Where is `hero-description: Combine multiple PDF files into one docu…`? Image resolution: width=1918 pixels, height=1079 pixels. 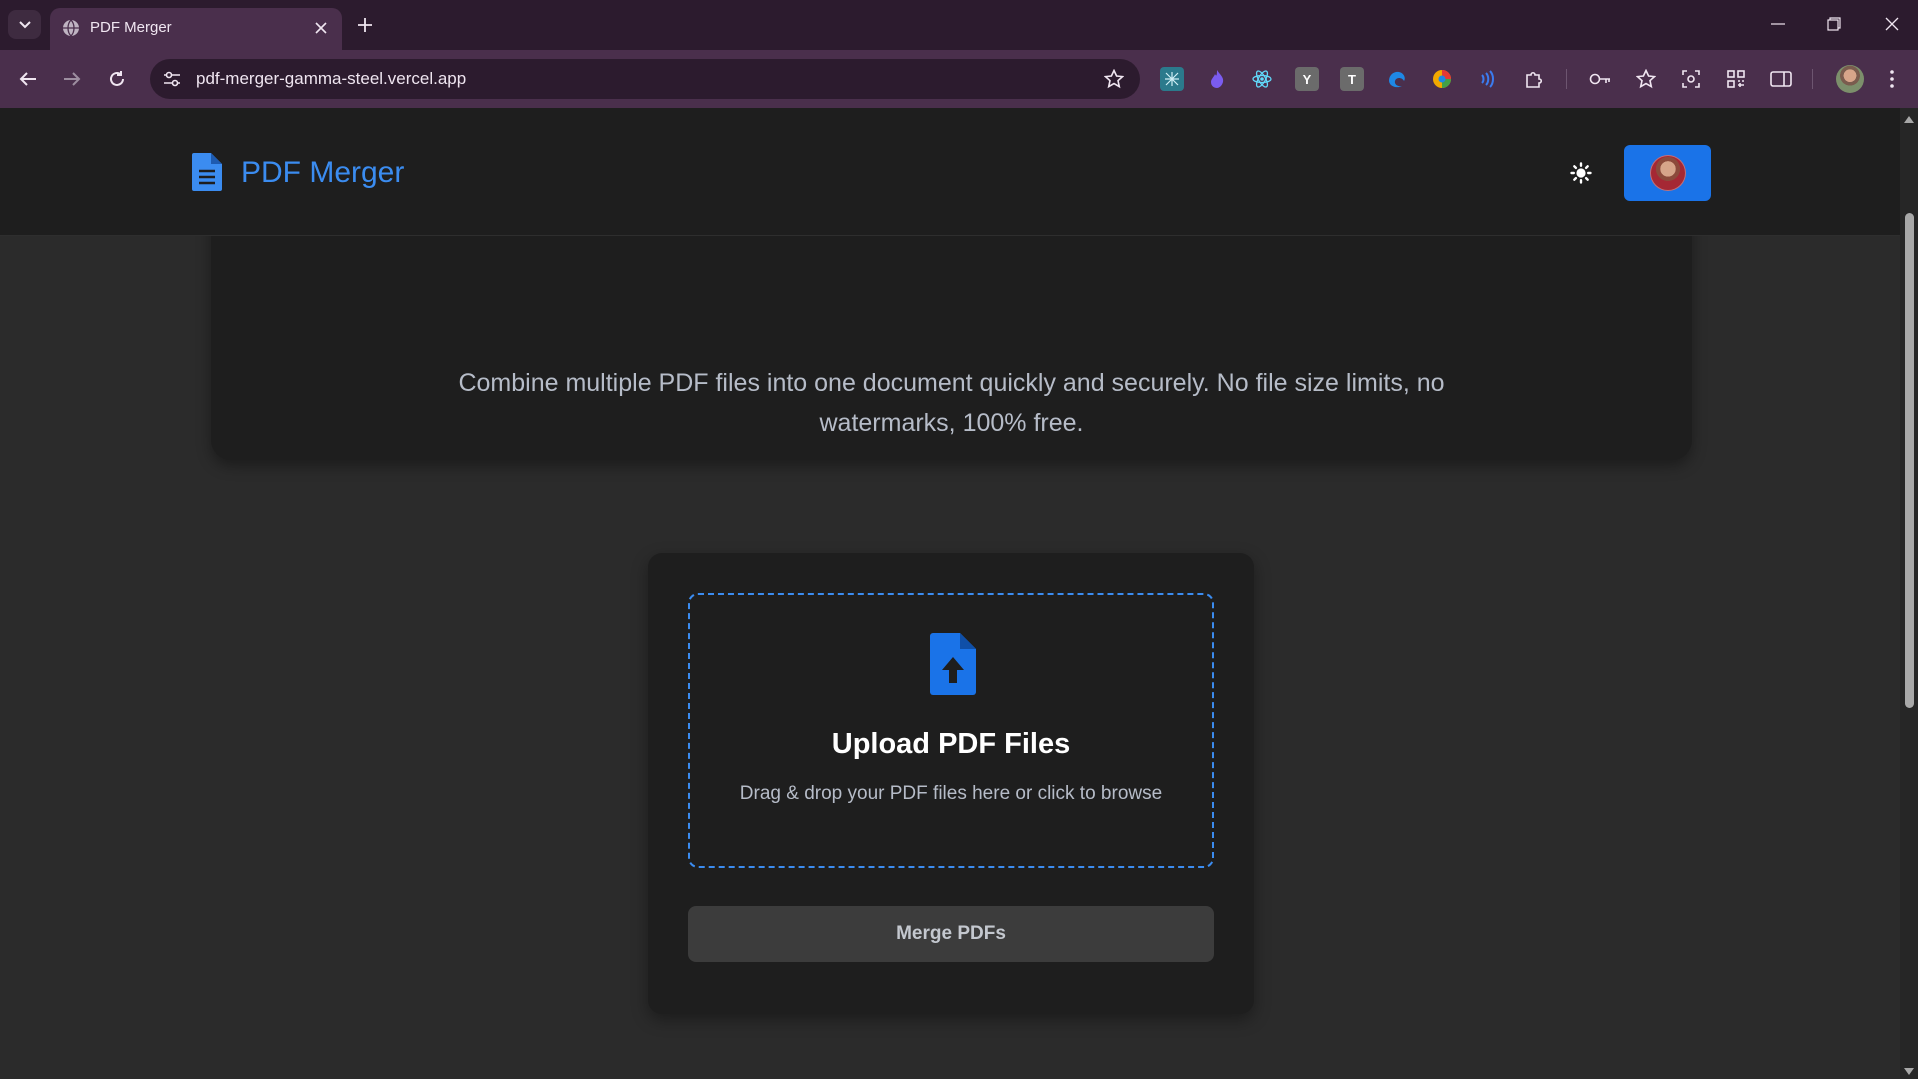
hero-description: Combine multiple PDF files into one docu… is located at coordinates (951, 403).